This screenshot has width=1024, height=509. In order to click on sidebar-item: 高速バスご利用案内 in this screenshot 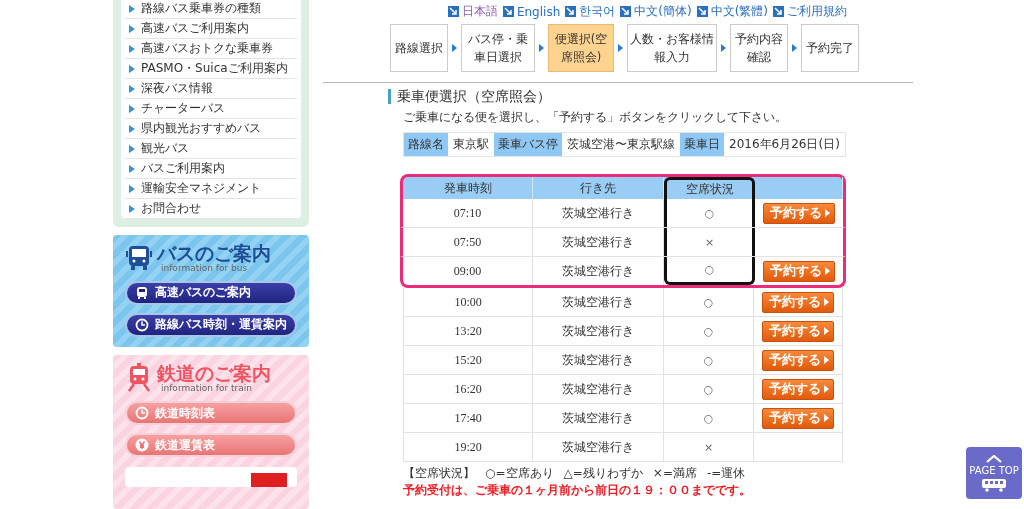, I will do `click(195, 28)`.